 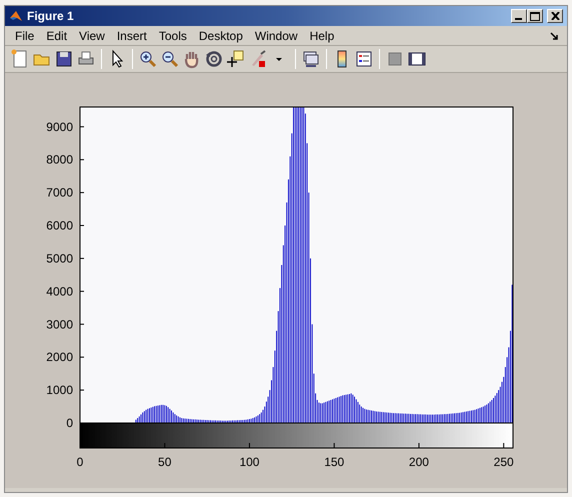 I want to click on menu-item: Tools, so click(x=172, y=35).